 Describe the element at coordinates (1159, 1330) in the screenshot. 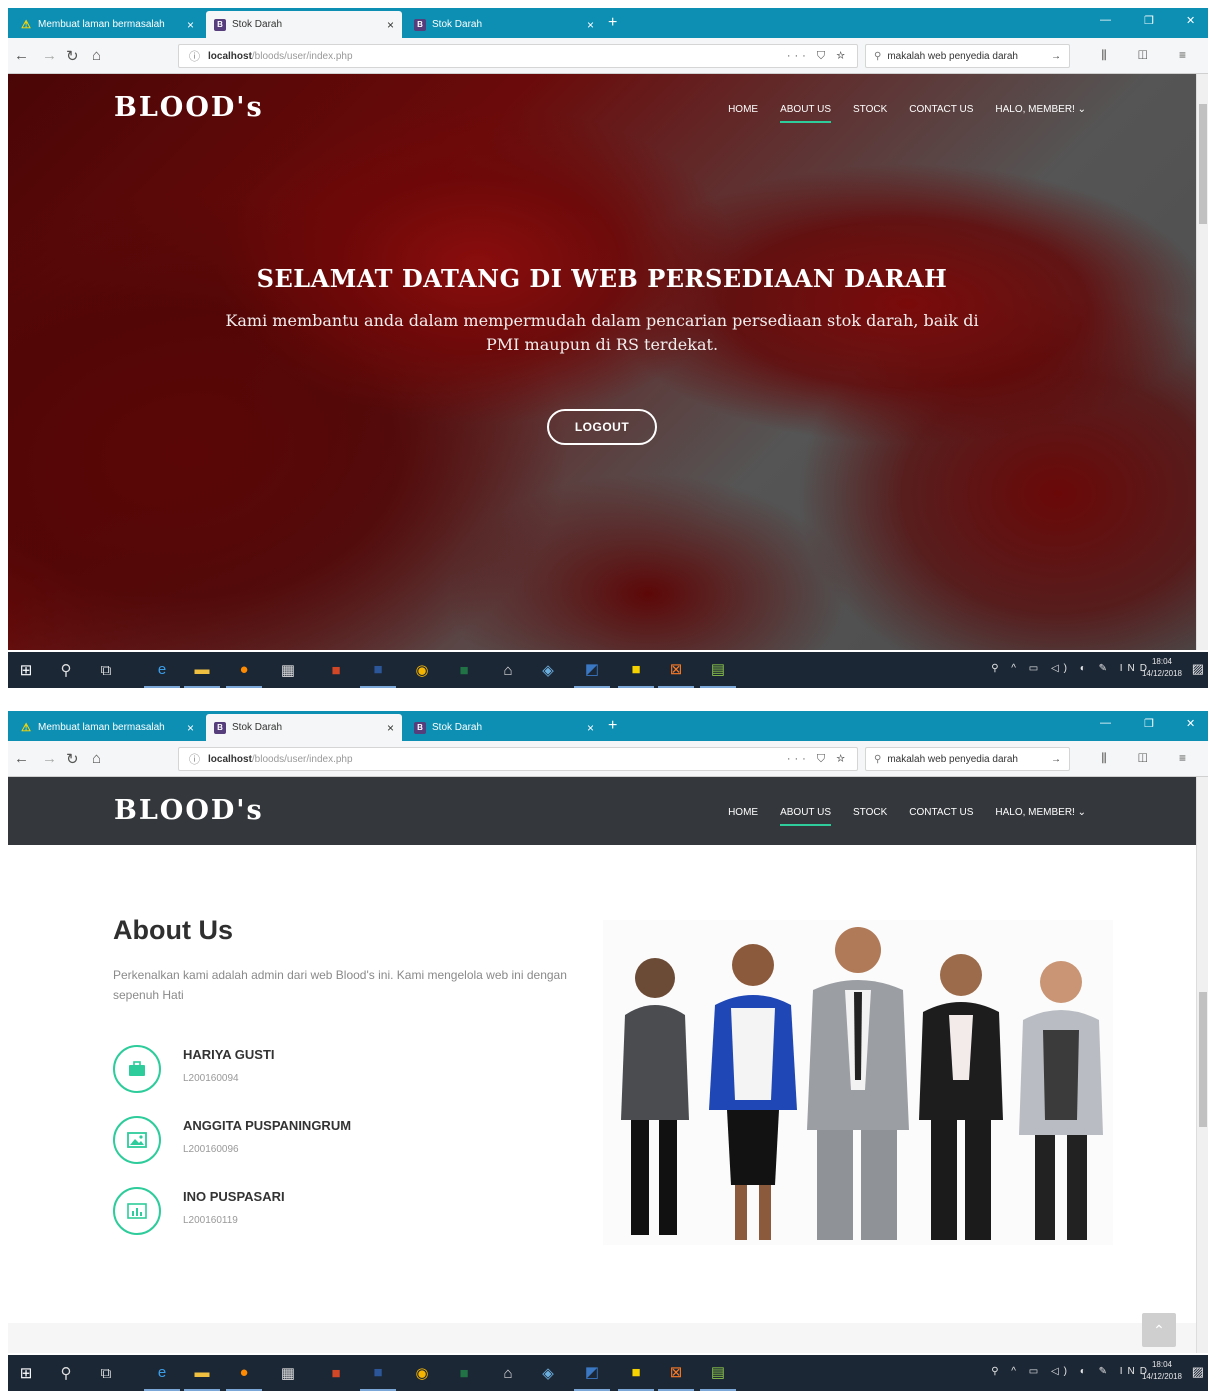

I see `back-to-top-button: ⌃` at that location.